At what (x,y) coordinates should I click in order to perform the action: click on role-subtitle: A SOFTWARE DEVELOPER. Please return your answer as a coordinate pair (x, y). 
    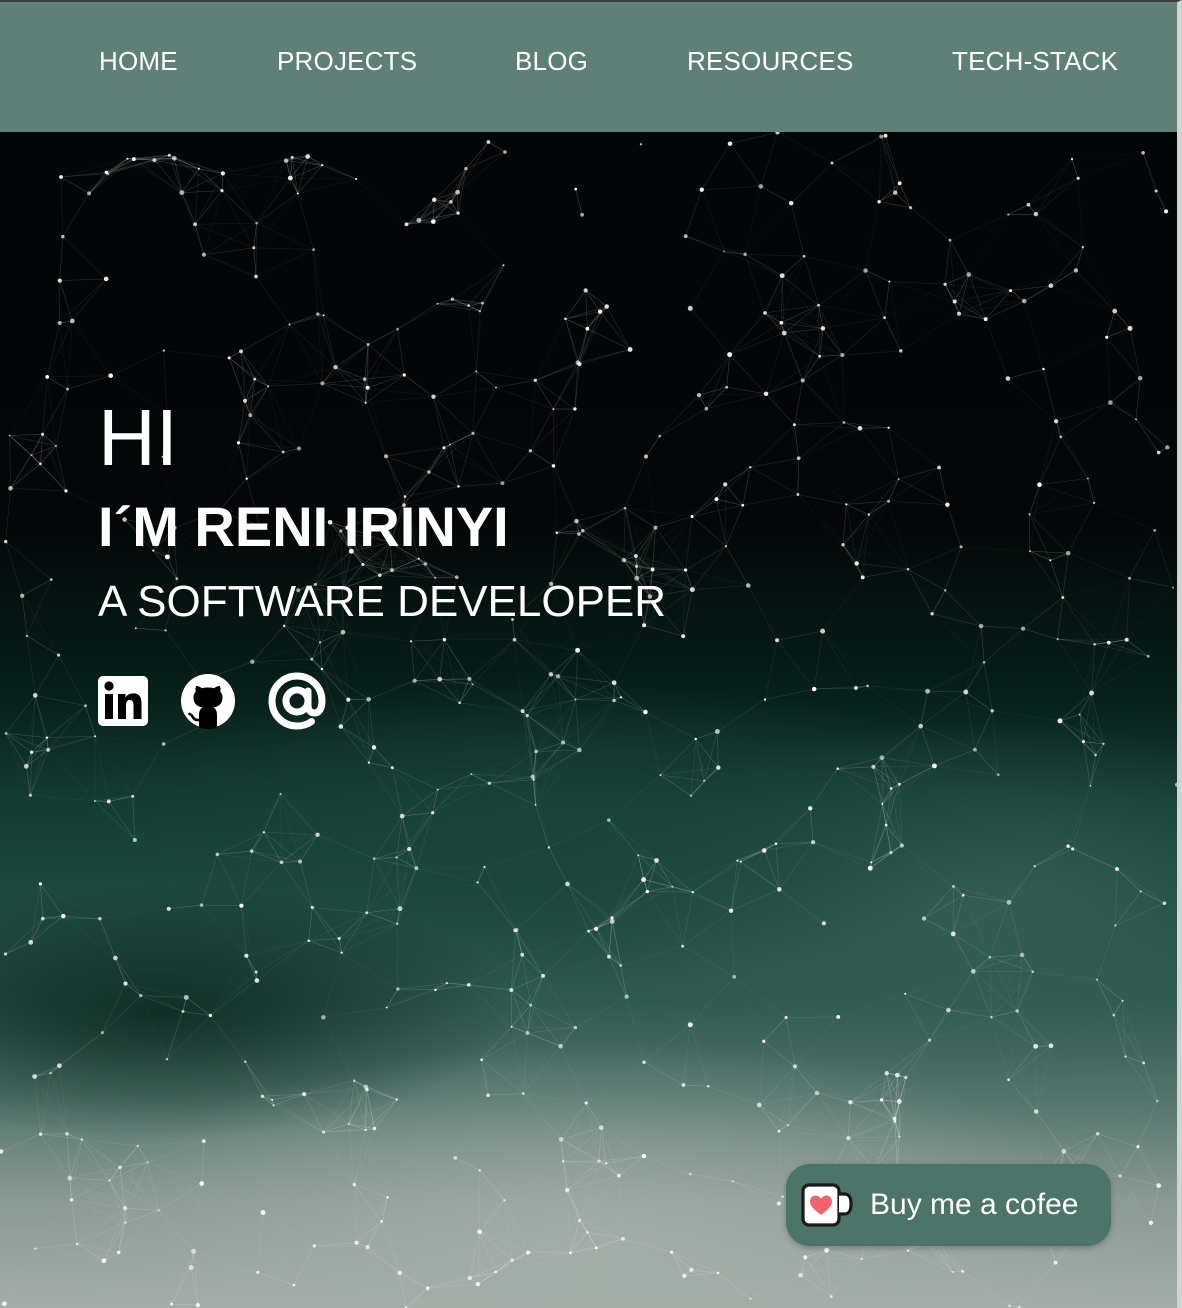
    Looking at the image, I should click on (382, 601).